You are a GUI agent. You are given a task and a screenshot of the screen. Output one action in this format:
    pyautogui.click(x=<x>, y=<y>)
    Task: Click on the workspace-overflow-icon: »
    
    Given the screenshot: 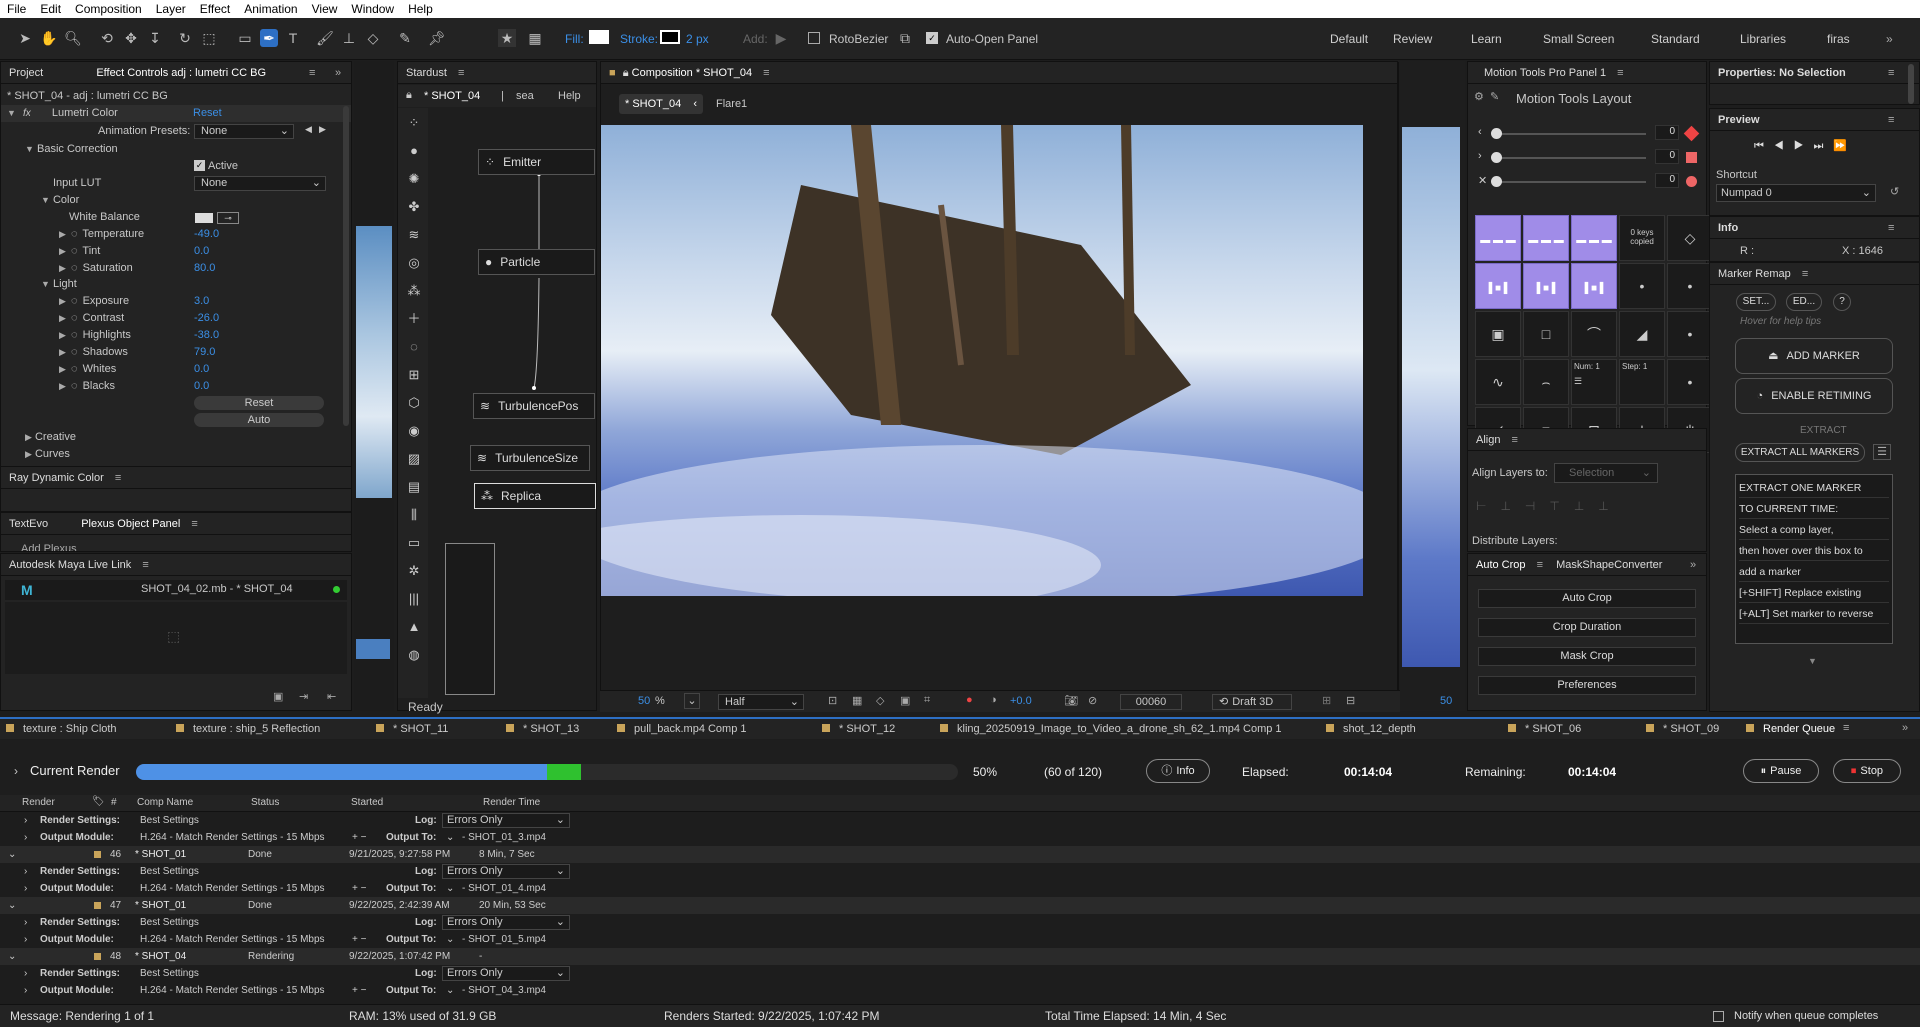 What is the action you would take?
    pyautogui.click(x=1889, y=39)
    